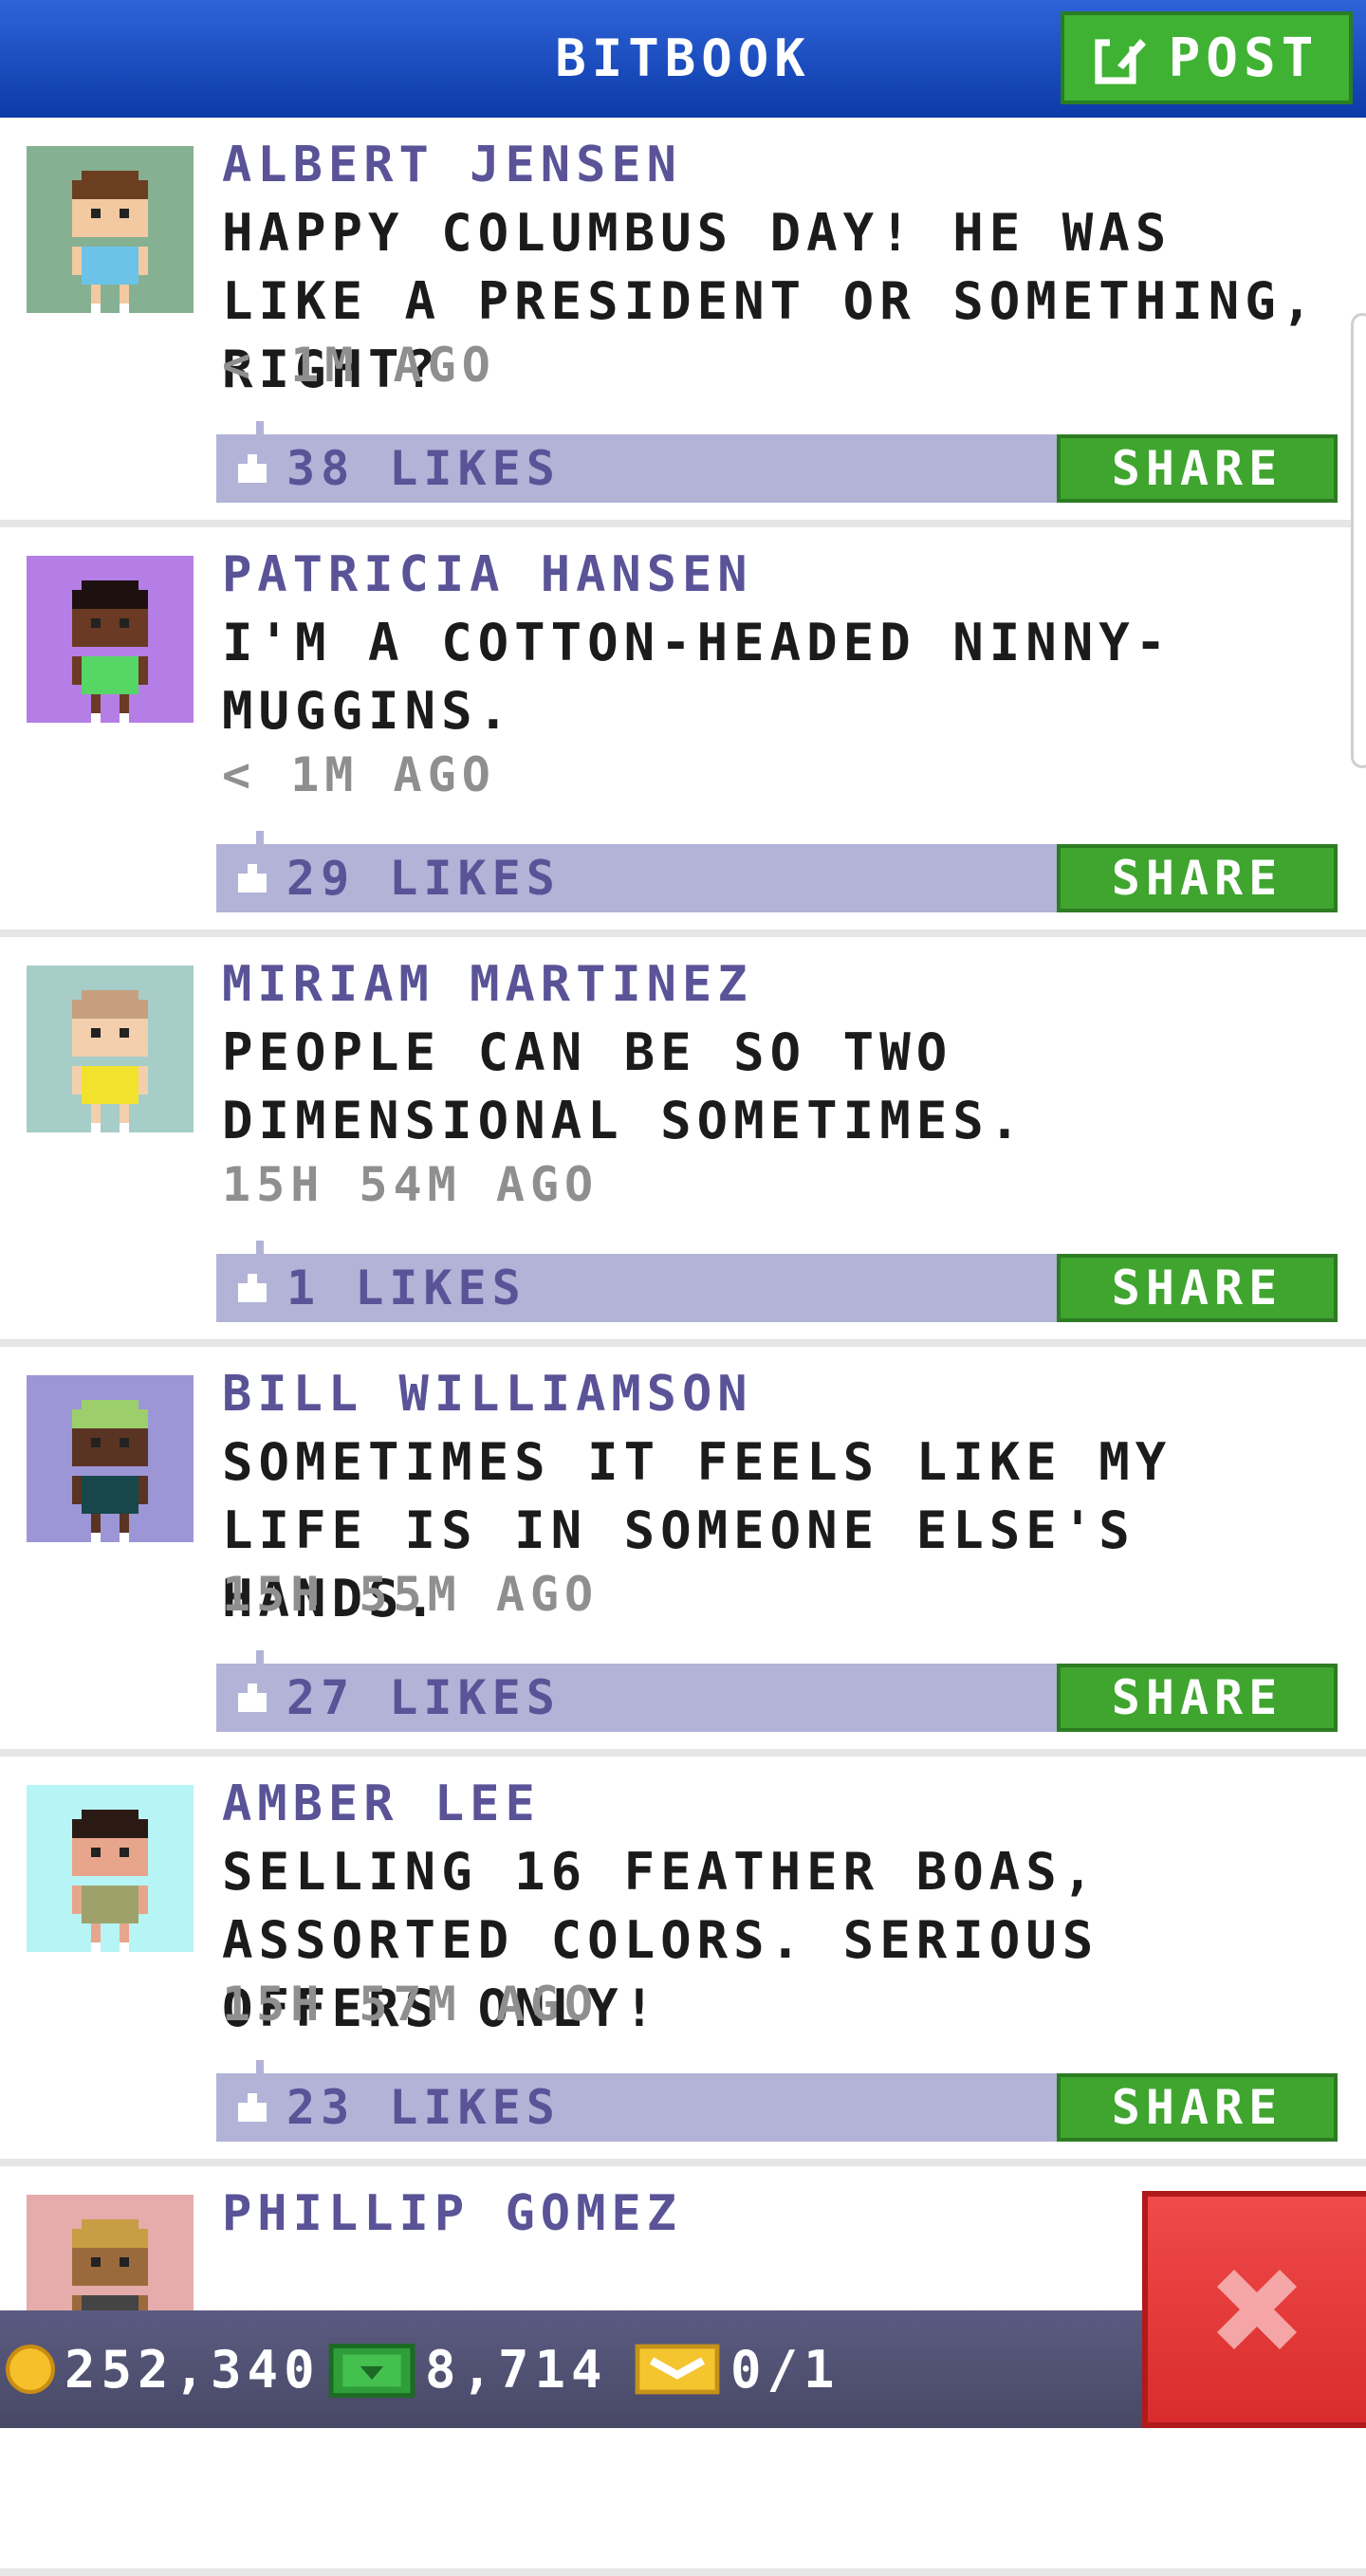 This screenshot has width=1366, height=2576. I want to click on like-button: 29 LIKES, so click(397, 878).